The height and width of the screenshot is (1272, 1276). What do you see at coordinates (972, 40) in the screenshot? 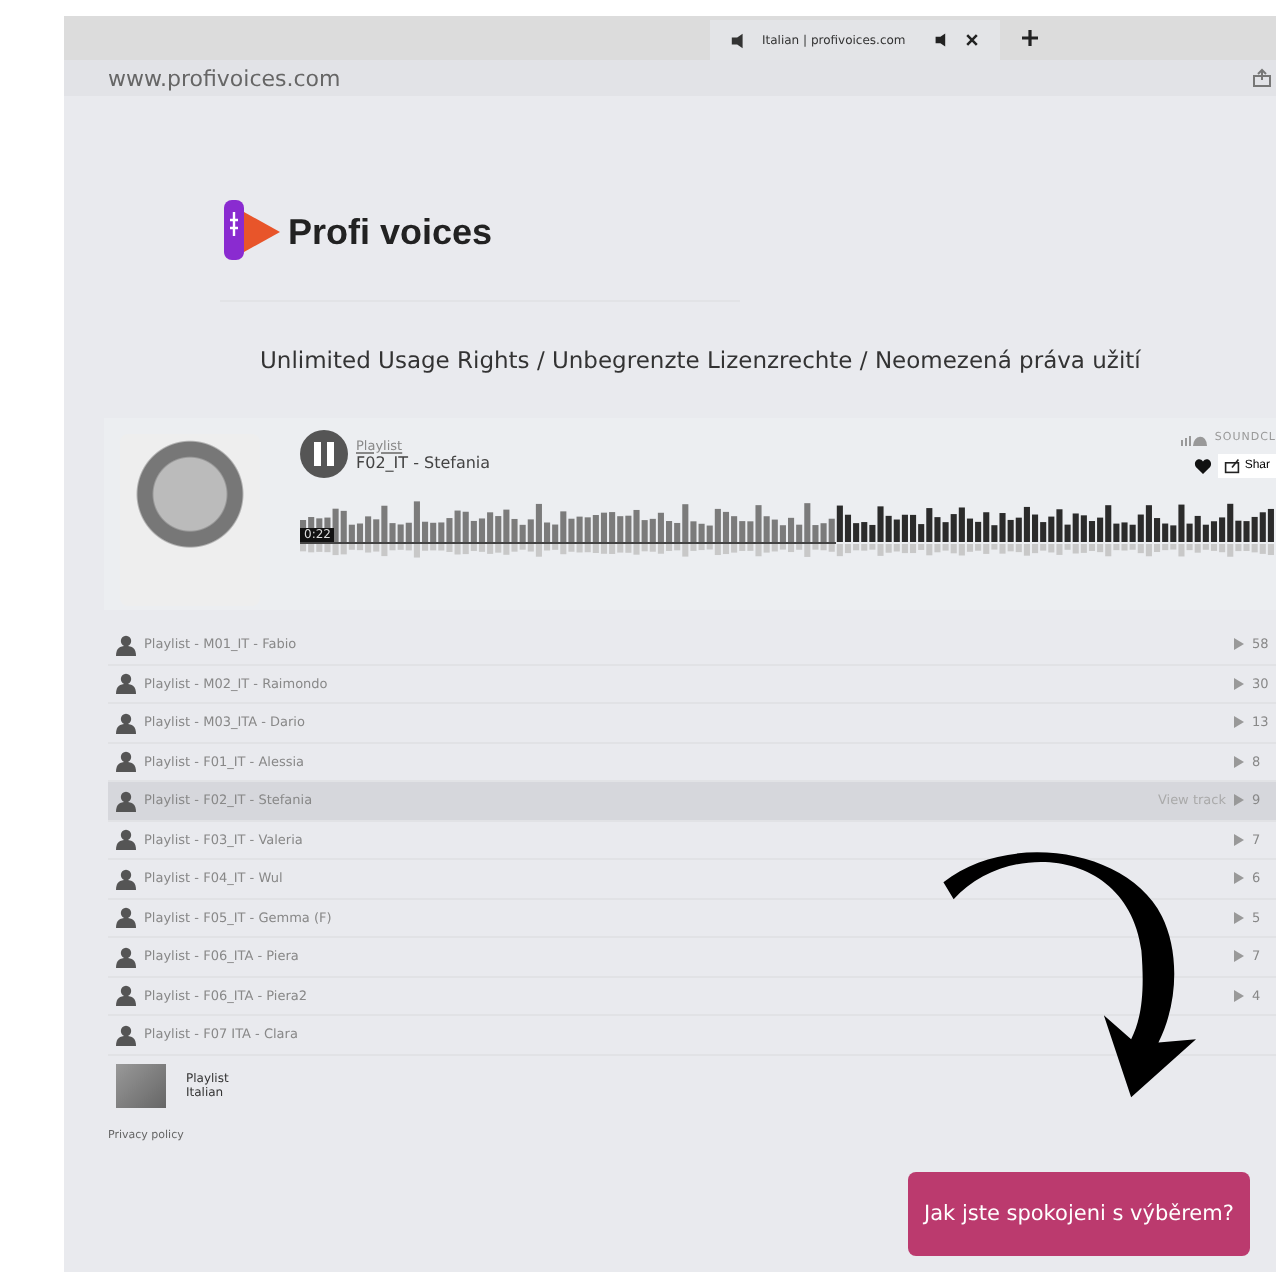
I see `close-icon` at bounding box center [972, 40].